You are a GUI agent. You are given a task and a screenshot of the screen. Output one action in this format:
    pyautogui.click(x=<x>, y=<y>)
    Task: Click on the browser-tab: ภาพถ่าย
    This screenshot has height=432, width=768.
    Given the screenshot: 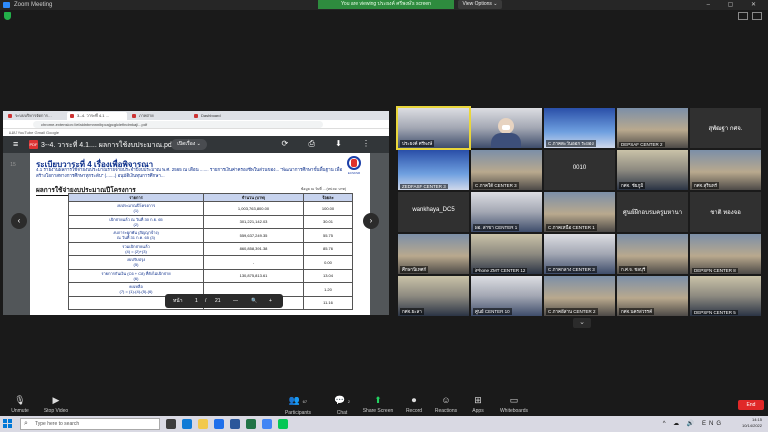 What is the action you would take?
    pyautogui.click(x=159, y=116)
    